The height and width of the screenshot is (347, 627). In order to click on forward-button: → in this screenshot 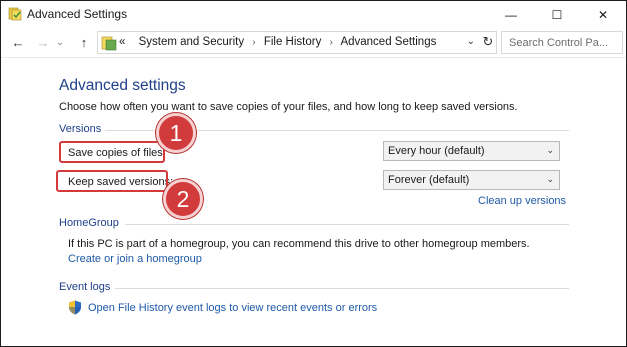, I will do `click(43, 42)`.